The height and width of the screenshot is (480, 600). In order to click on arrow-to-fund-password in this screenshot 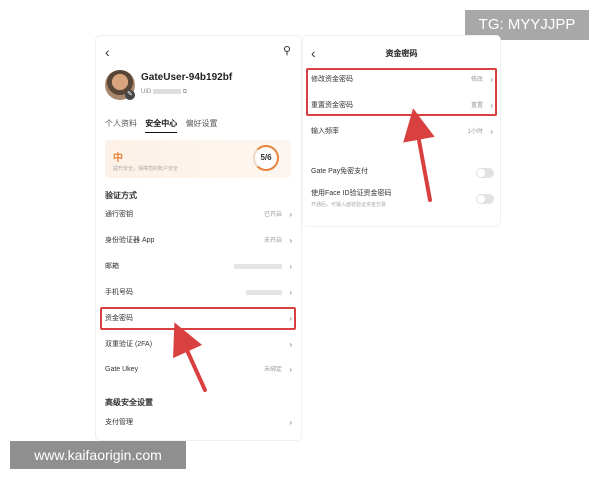, I will do `click(190, 357)`.